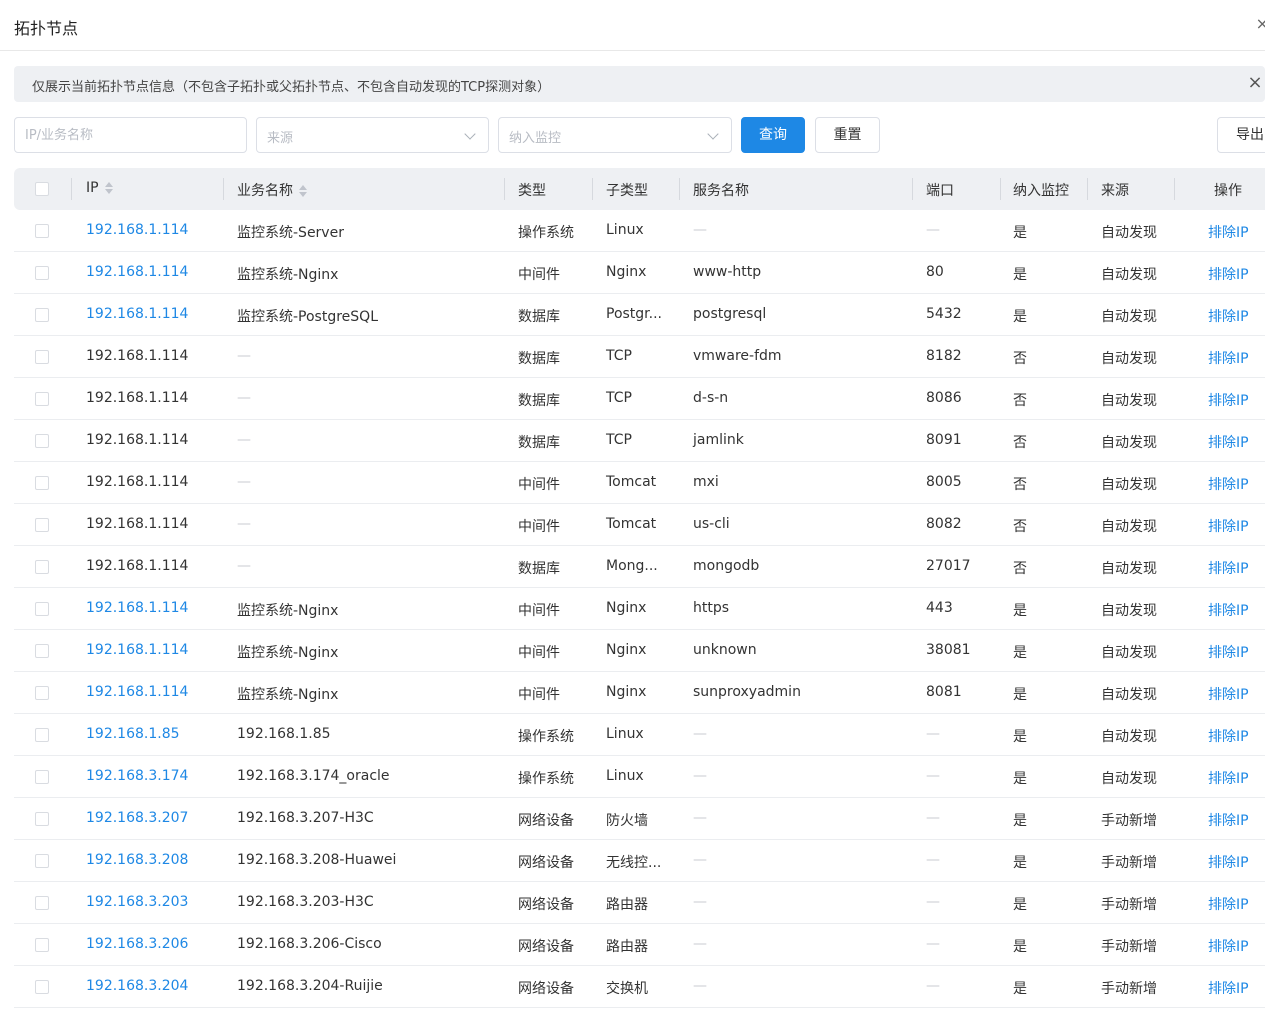 The image size is (1265, 1026). What do you see at coordinates (137, 902) in the screenshot?
I see `ip-cell: 192.168.3.203` at bounding box center [137, 902].